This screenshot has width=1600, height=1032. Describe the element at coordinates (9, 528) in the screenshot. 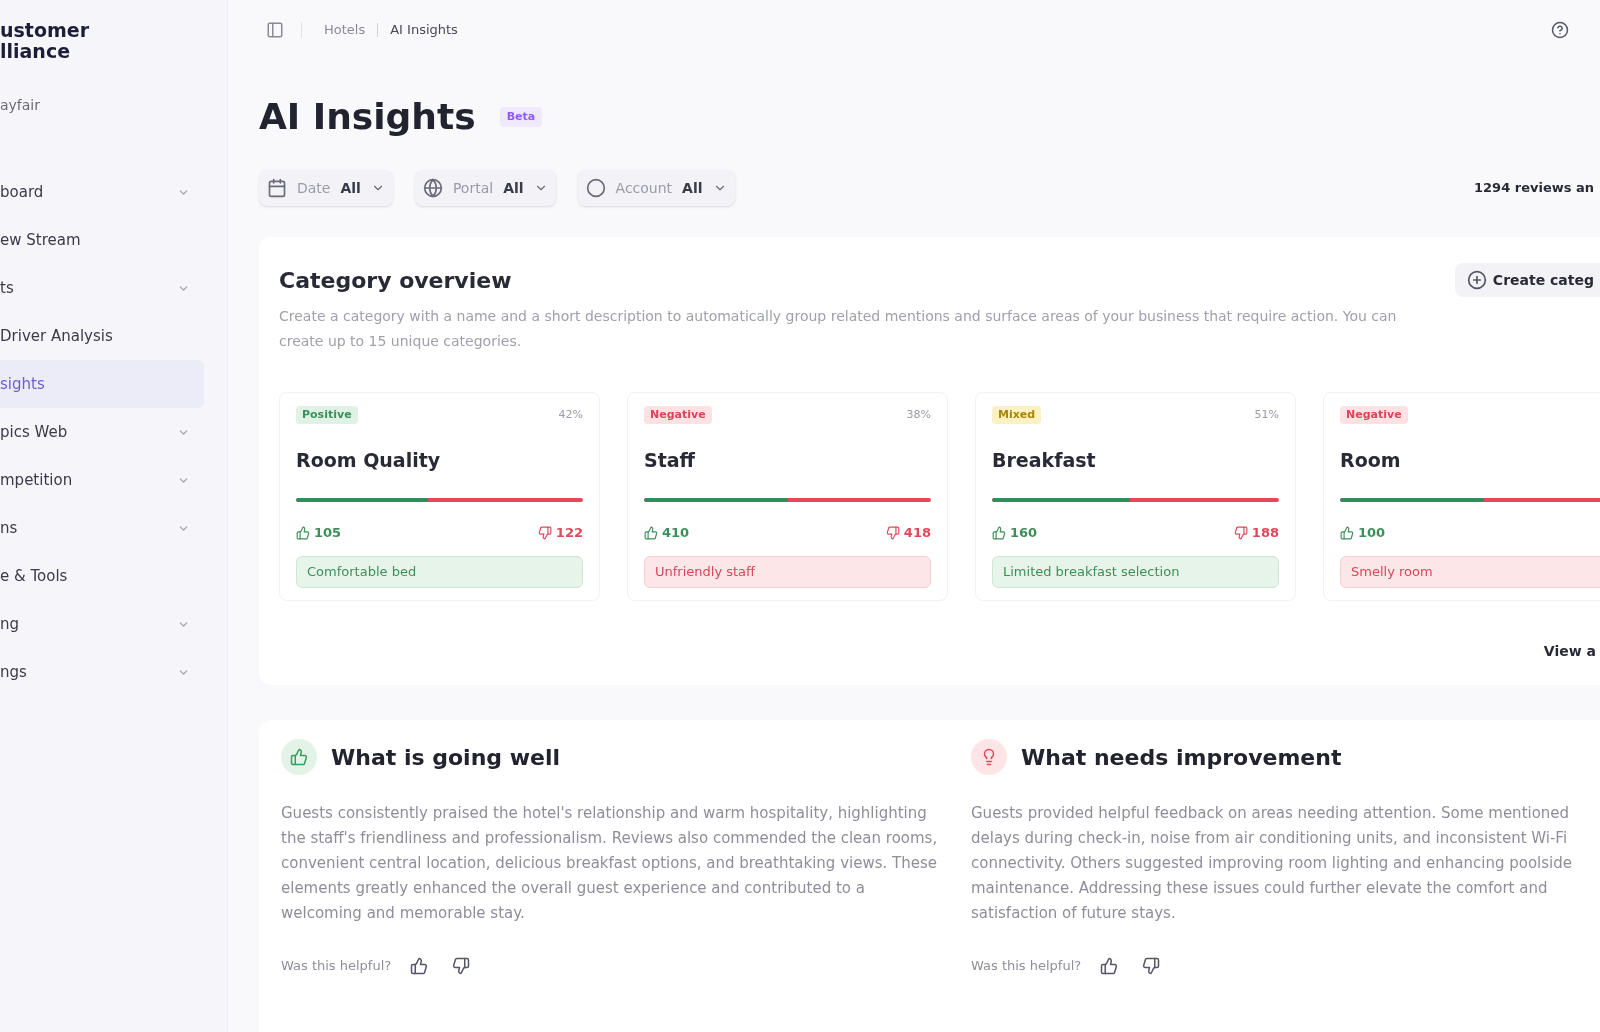

I see `sidebar-item-label: ns` at that location.